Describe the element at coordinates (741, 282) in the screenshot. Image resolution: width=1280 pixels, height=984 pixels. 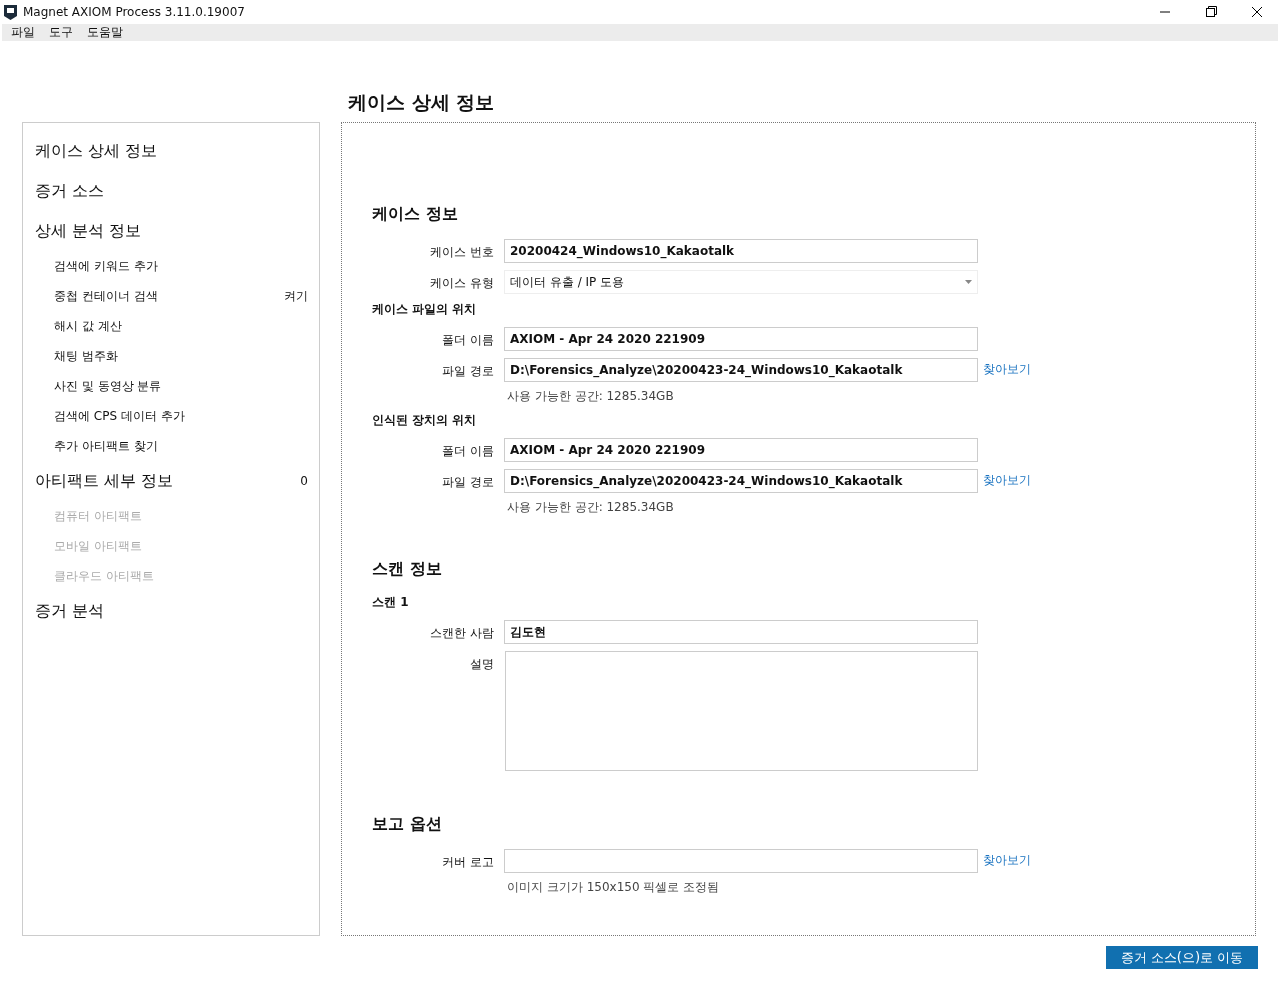
I see `dropdown: 데이터 유출 / IP 도용` at that location.